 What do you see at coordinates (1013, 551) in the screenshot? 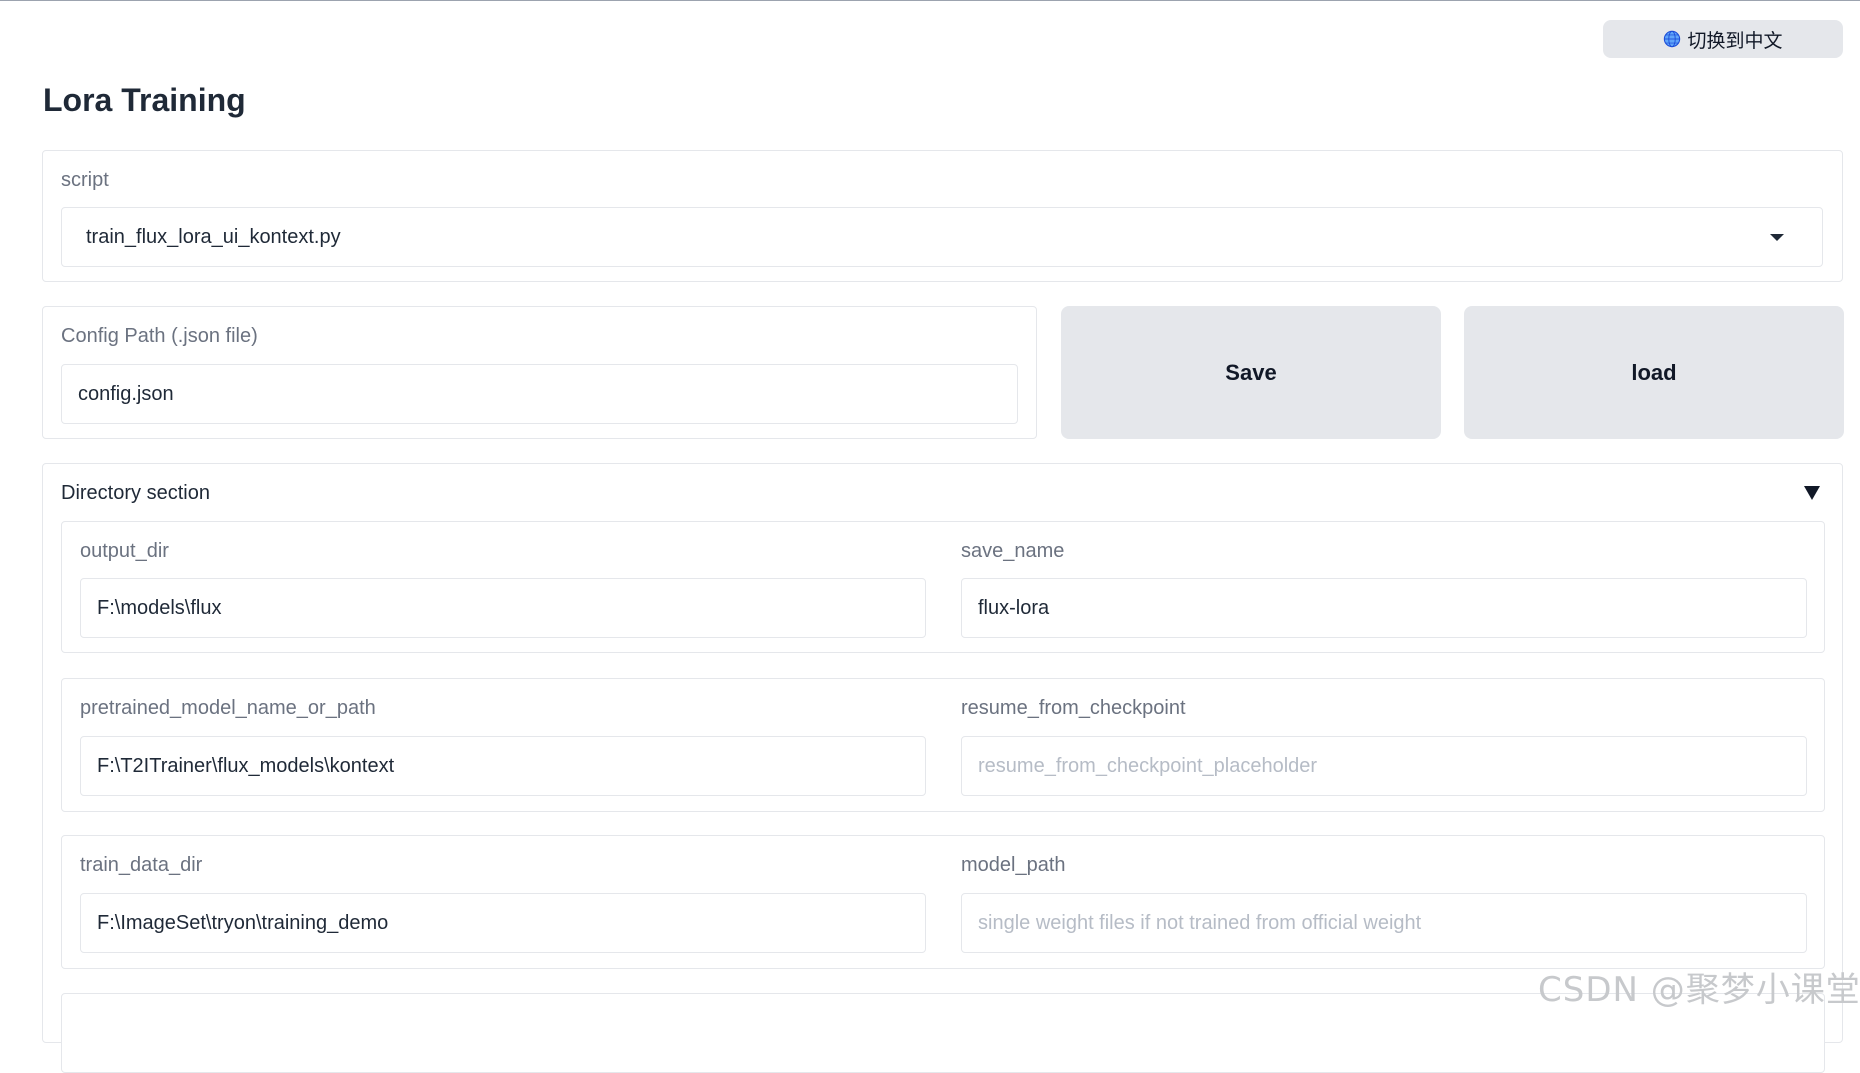
I see `save-name-label: save_name` at bounding box center [1013, 551].